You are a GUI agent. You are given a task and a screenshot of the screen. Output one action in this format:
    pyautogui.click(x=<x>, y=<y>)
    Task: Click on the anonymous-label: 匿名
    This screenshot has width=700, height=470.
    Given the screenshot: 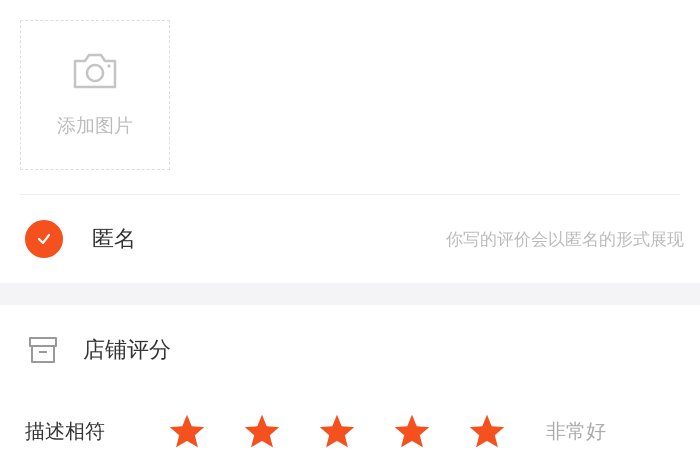 What is the action you would take?
    pyautogui.click(x=114, y=240)
    